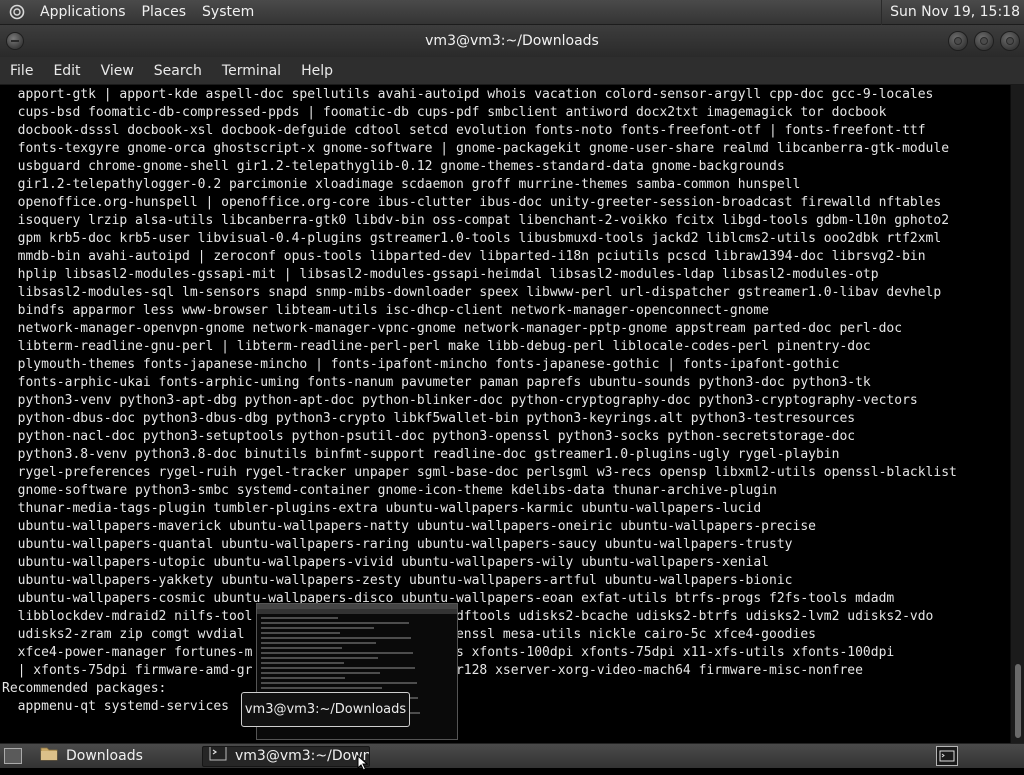  What do you see at coordinates (21, 71) in the screenshot?
I see `menu-file: File` at bounding box center [21, 71].